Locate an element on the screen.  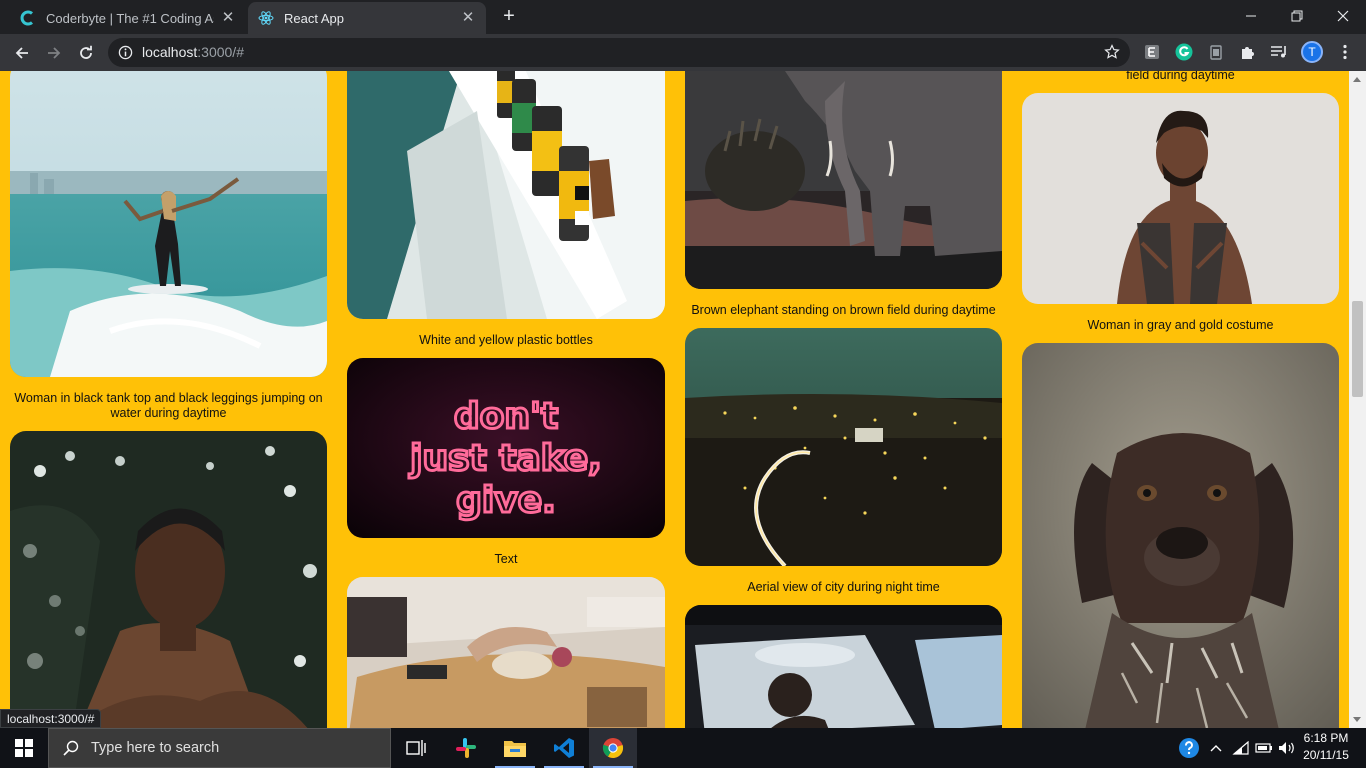
gallery-card-surfer is located at coordinates (168, 224).